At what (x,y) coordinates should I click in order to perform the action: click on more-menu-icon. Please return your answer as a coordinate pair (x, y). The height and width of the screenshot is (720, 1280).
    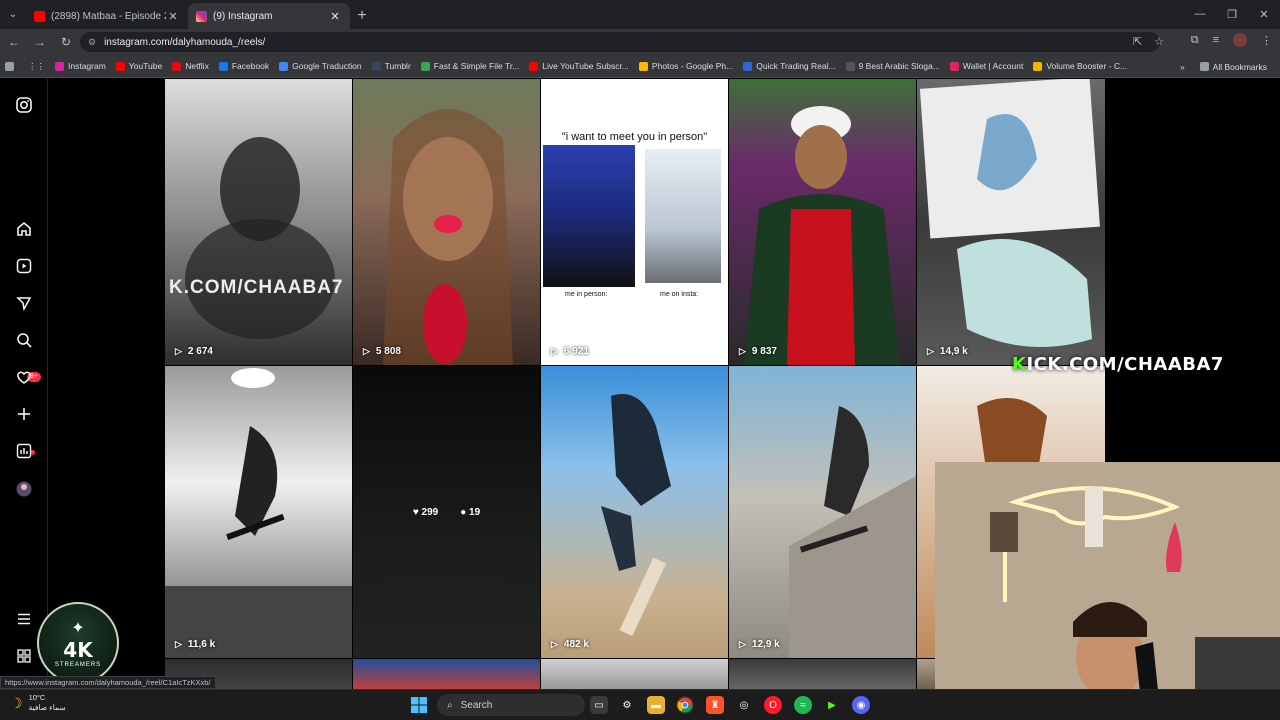
    Looking at the image, I should click on (24, 619).